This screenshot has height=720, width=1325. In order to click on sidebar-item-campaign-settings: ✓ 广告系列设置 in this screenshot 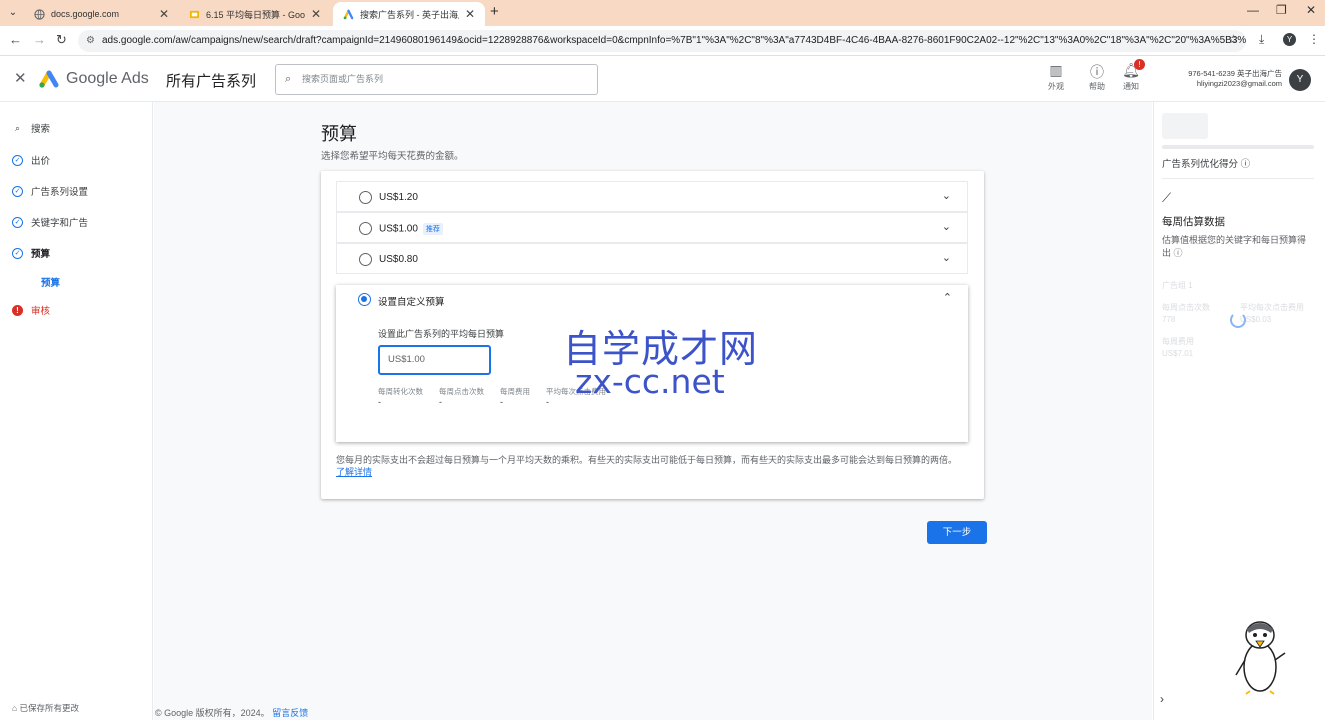, I will do `click(50, 191)`.